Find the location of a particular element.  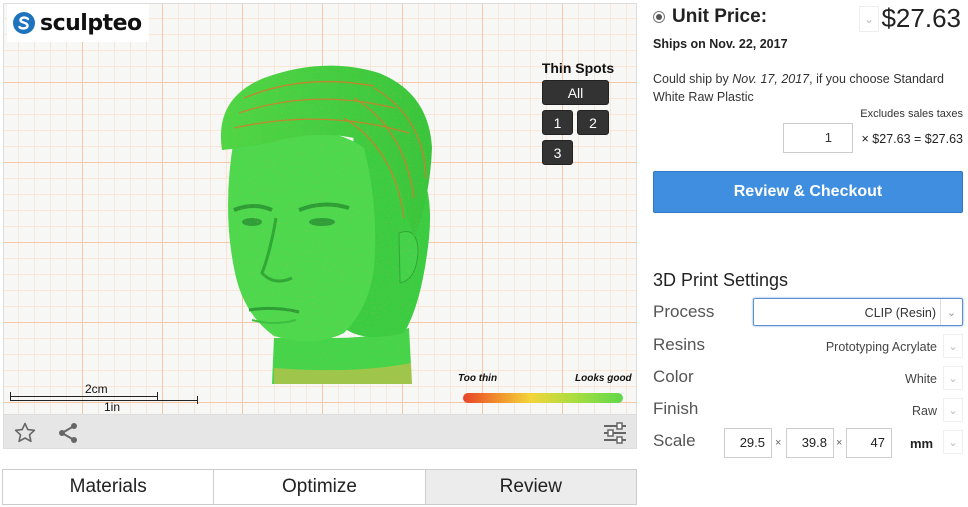

ruler-cm-line is located at coordinates (84, 396).